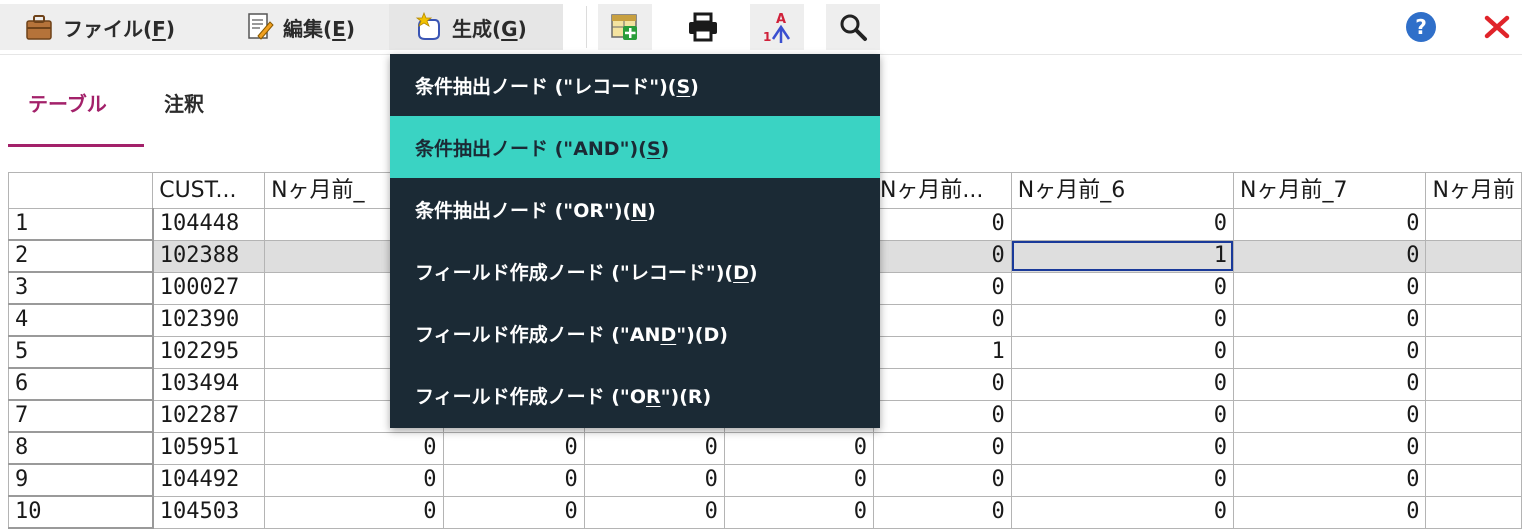  I want to click on menu-item-select-node-record: 条件抽出ノード ("レコード")(S), so click(635, 85).